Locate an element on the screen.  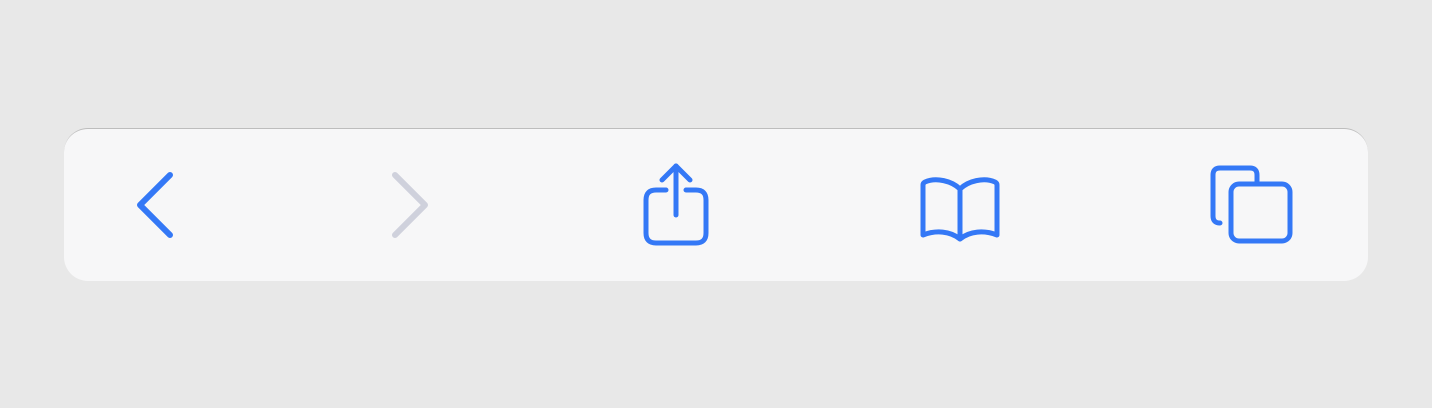
back-button is located at coordinates (160, 205).